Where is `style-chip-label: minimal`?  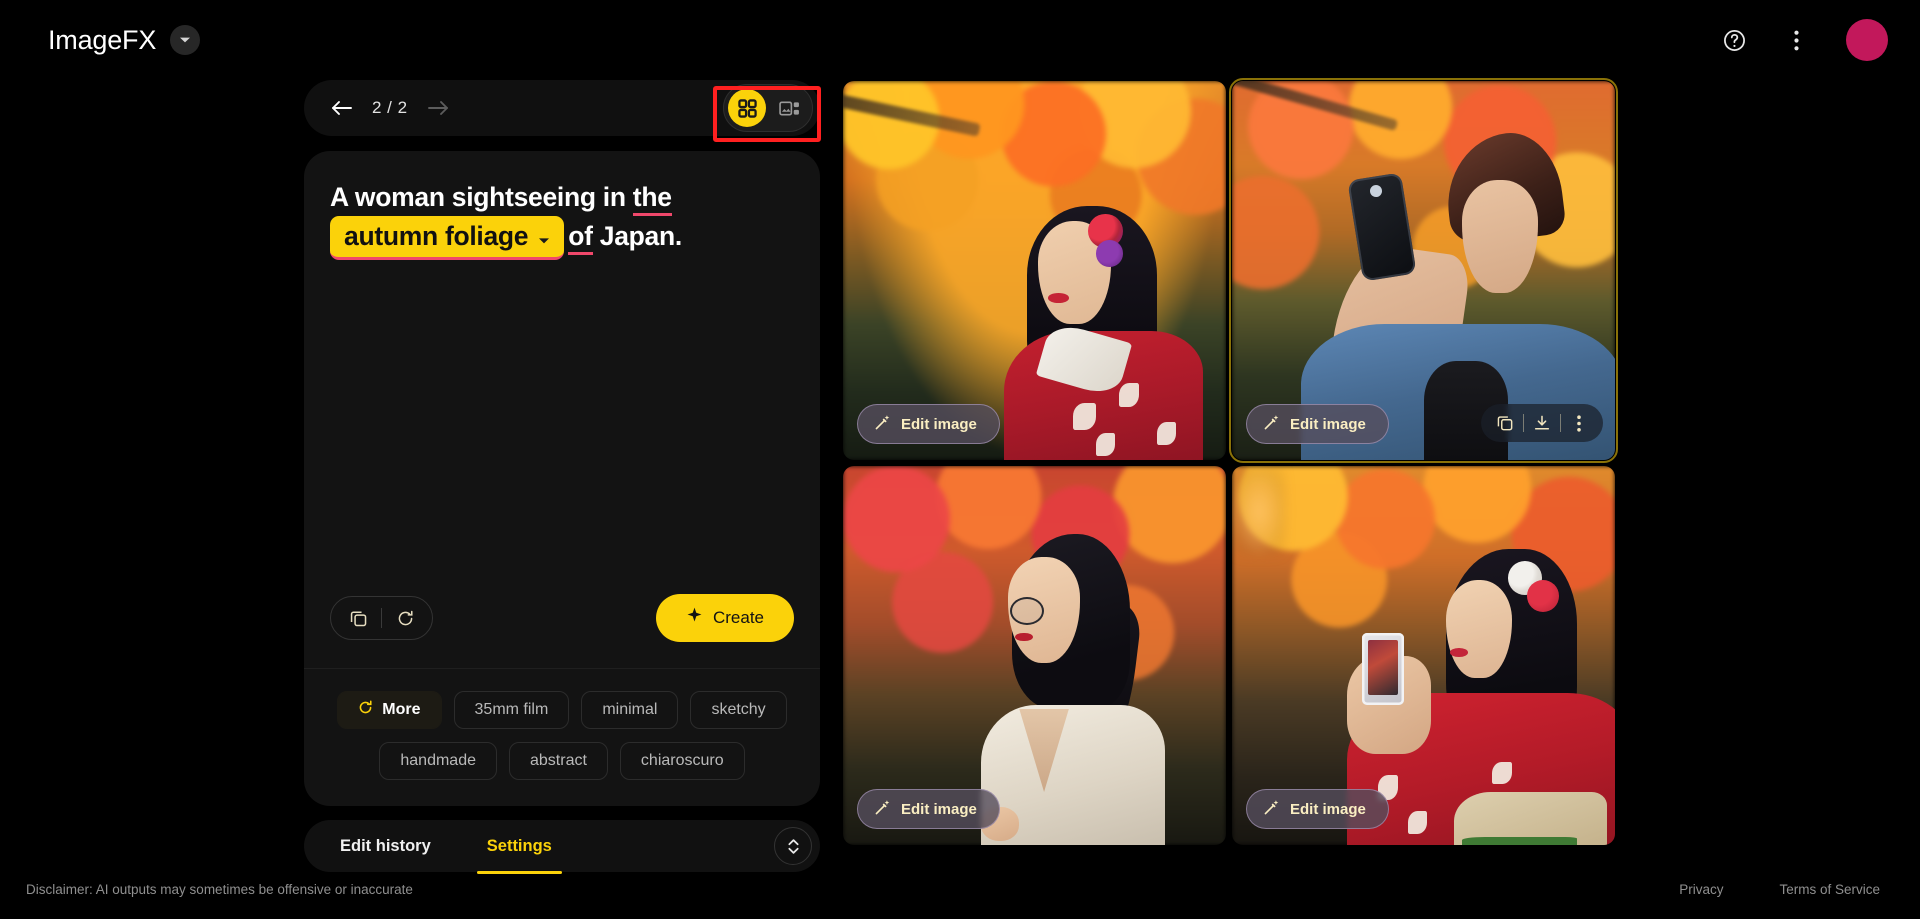 style-chip-label: minimal is located at coordinates (630, 709).